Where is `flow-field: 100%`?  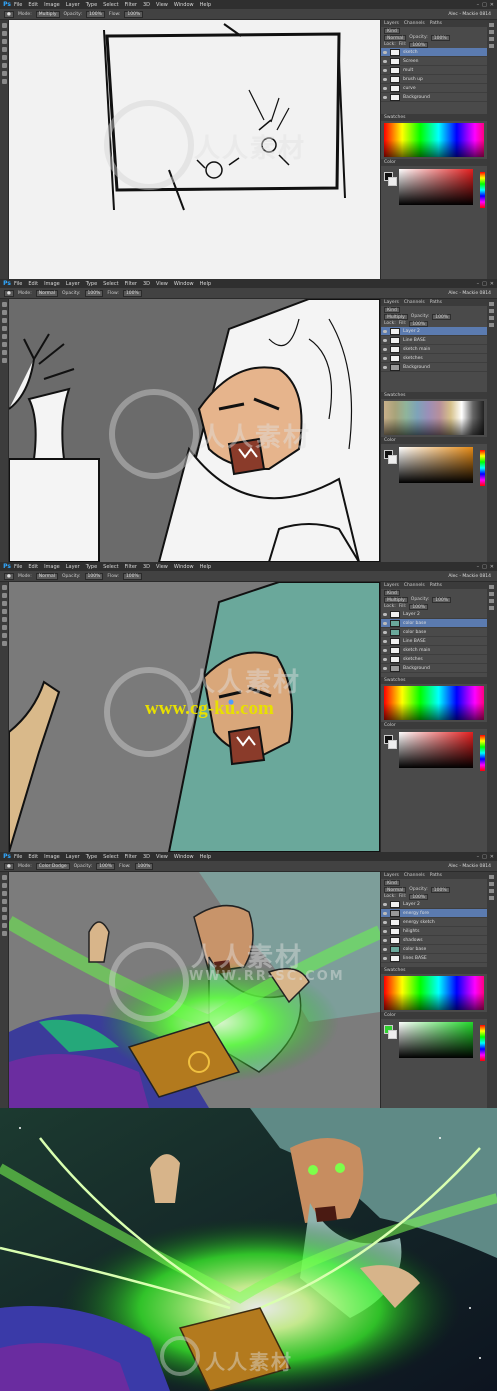 flow-field: 100% is located at coordinates (132, 576).